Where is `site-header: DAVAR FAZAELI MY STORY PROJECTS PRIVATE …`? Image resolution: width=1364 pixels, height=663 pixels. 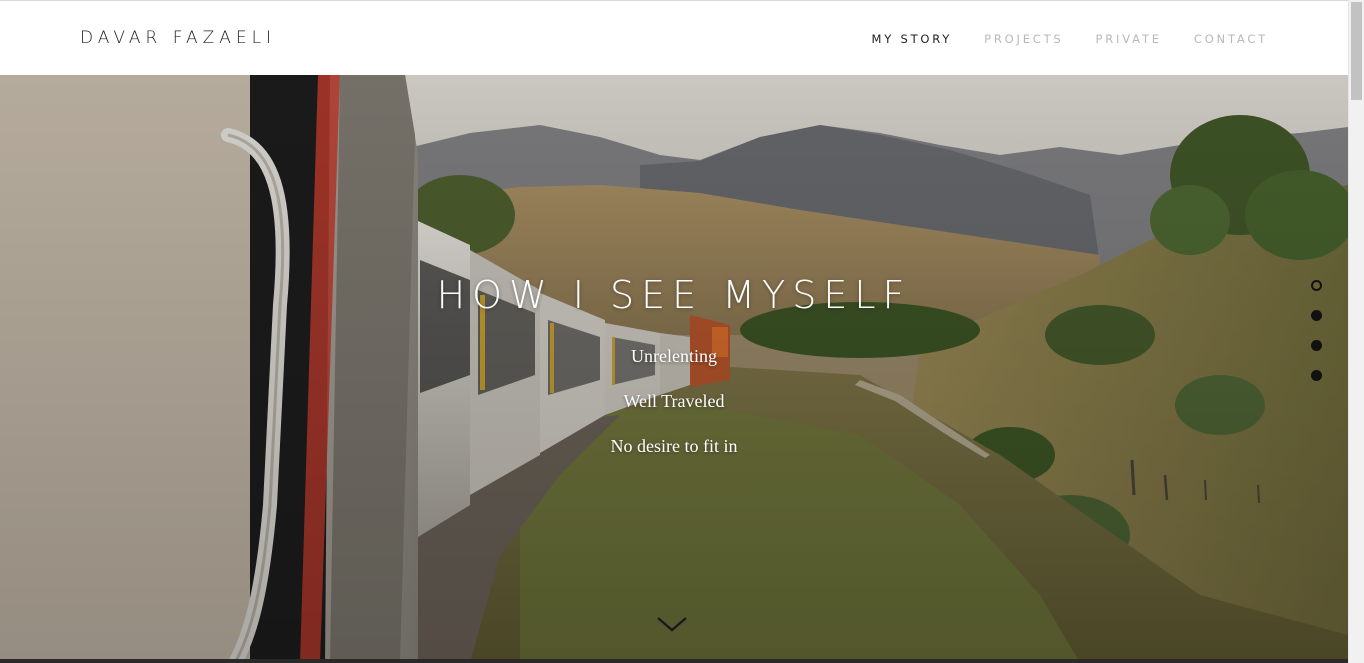 site-header: DAVAR FAZAELI MY STORY PROJECTS PRIVATE … is located at coordinates (674, 37).